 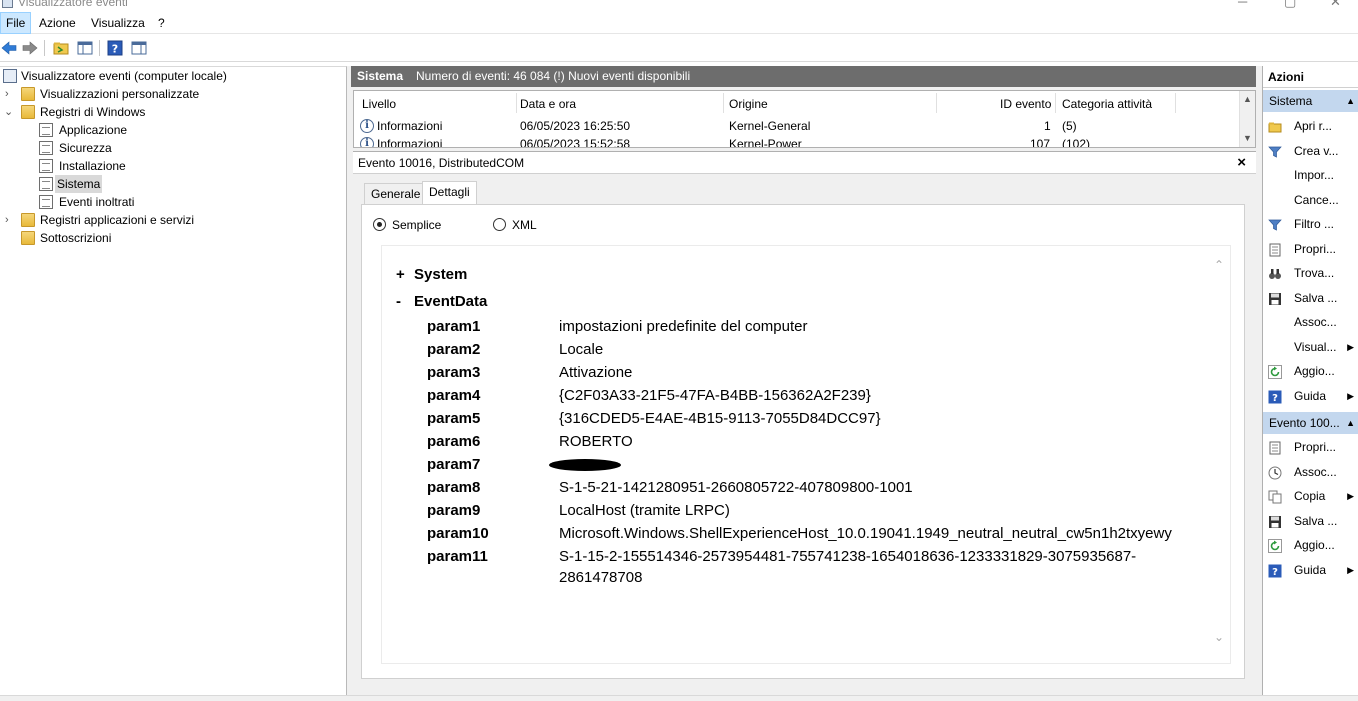 I want to click on action-pane-icon, so click(x=139, y=48).